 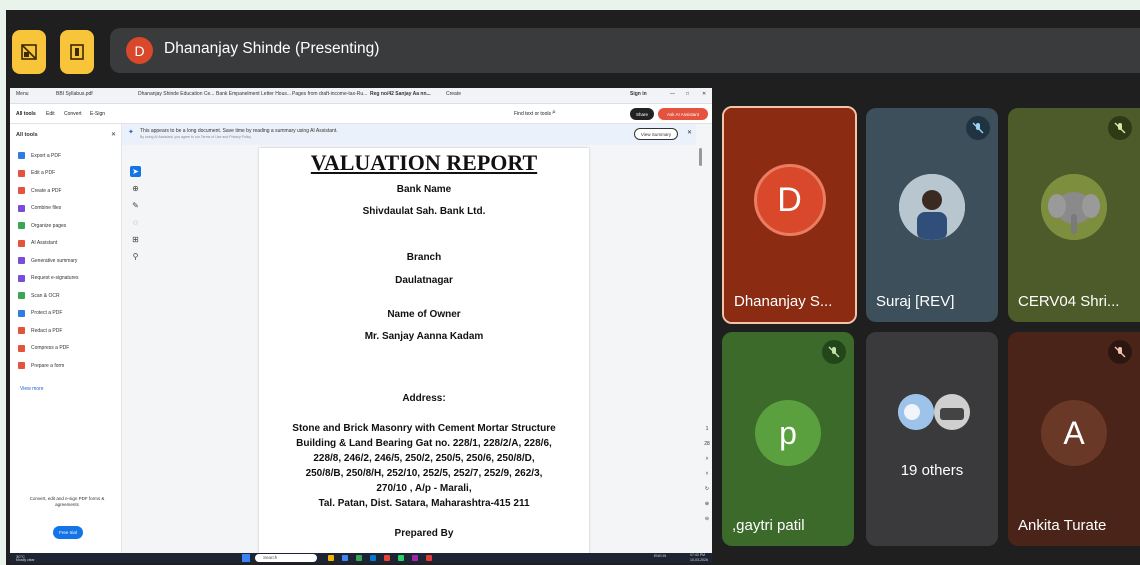 What do you see at coordinates (41, 365) in the screenshot?
I see `tool-item: Prepare a form` at bounding box center [41, 365].